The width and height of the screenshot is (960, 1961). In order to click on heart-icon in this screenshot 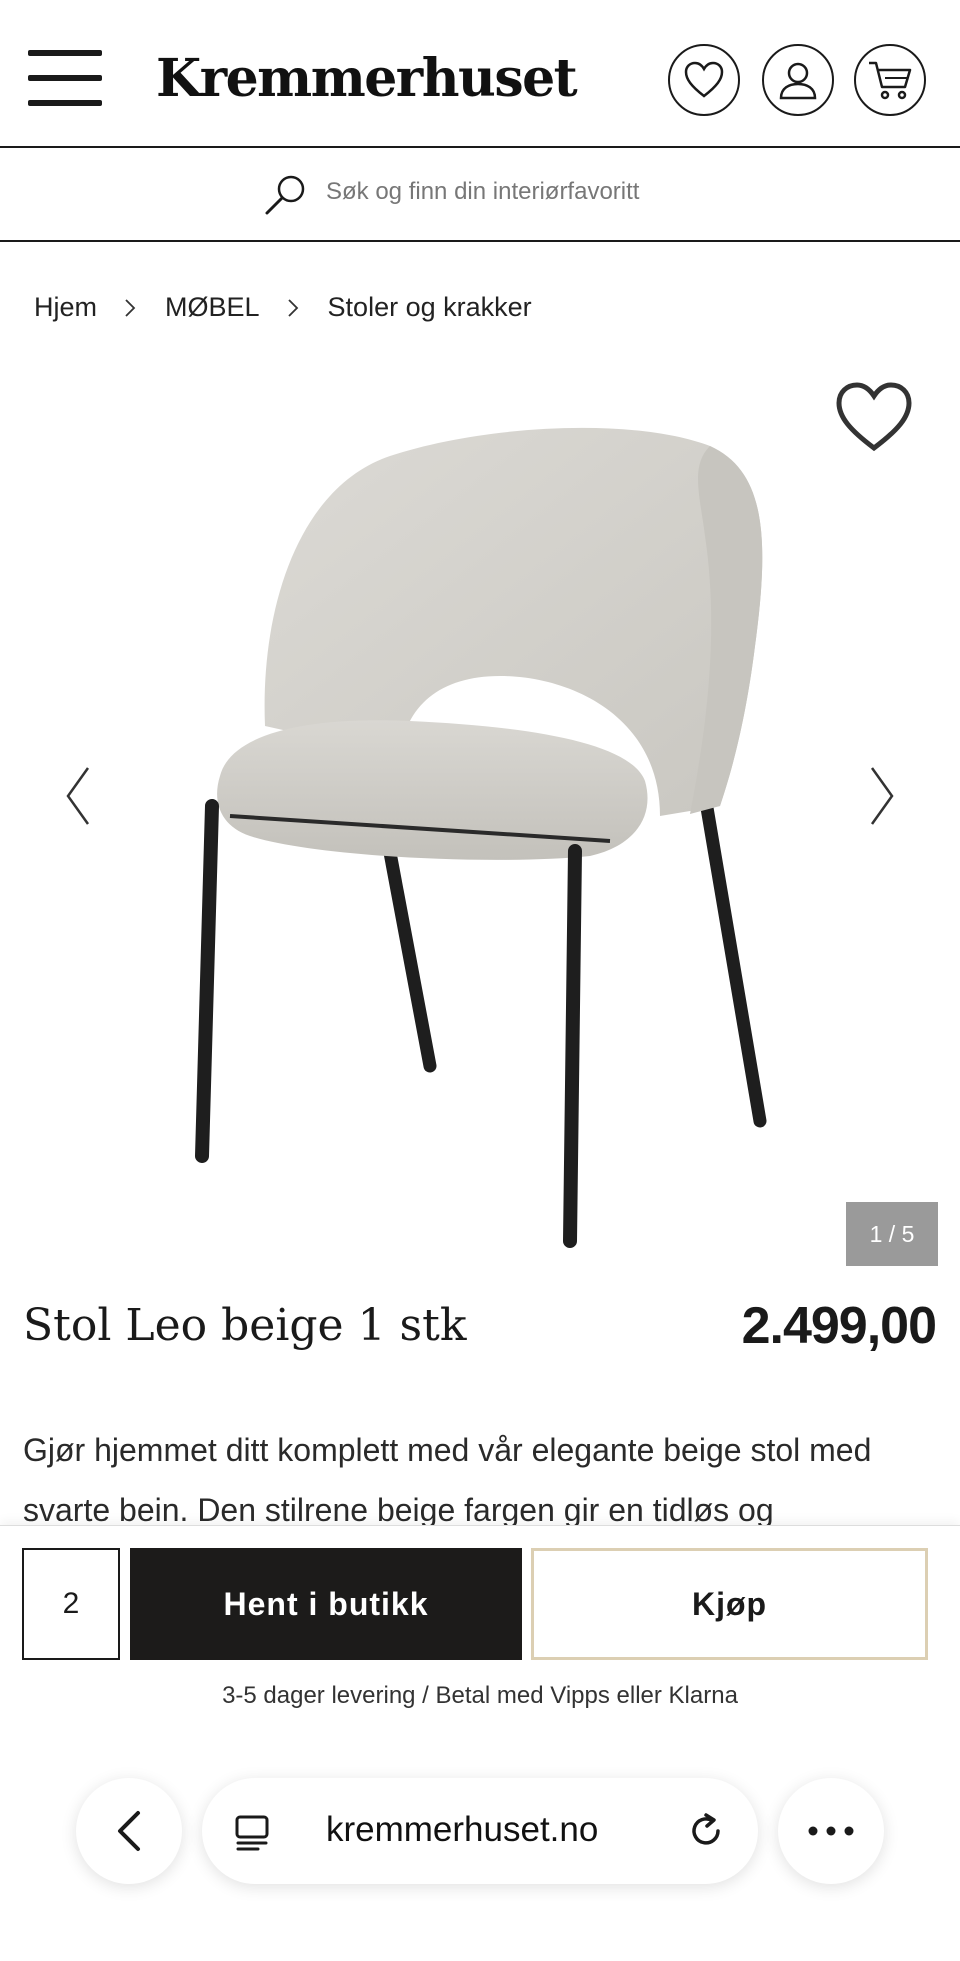, I will do `click(704, 79)`.